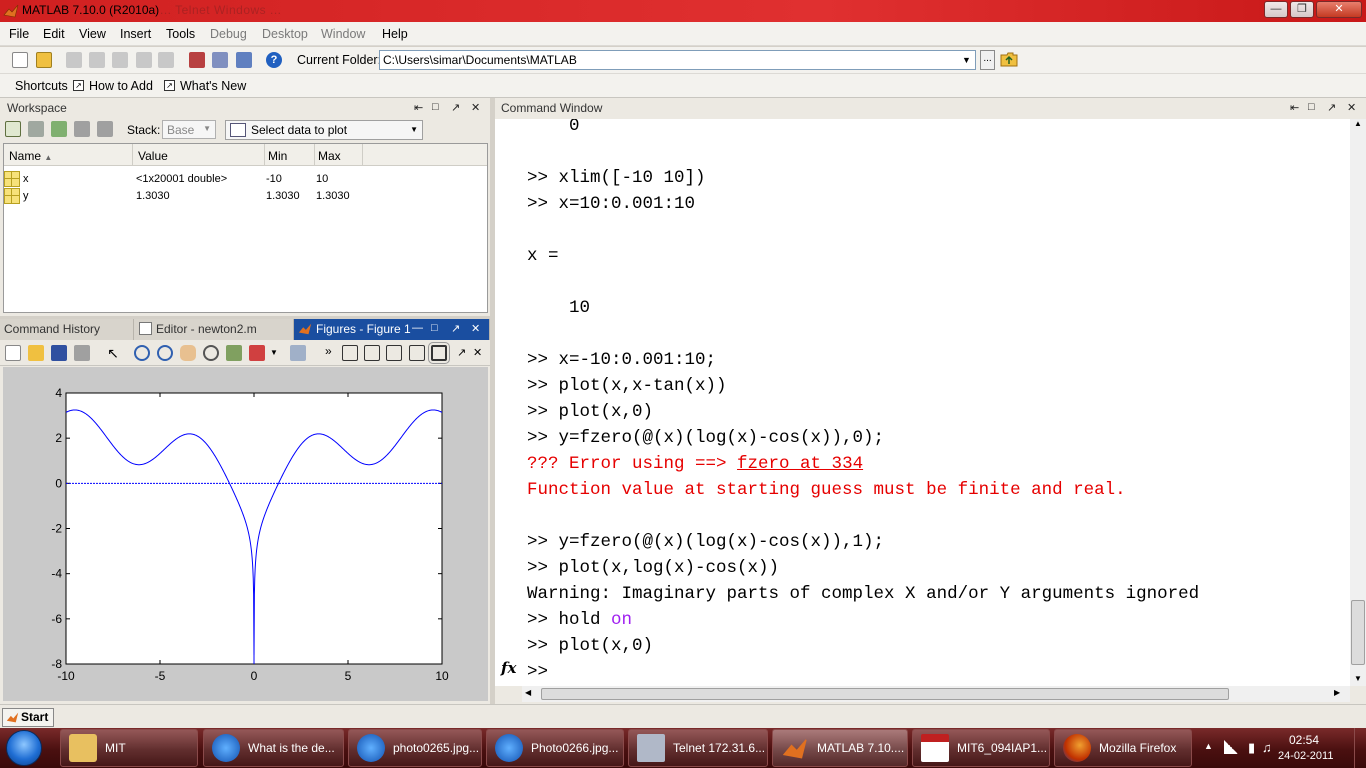 The image size is (1366, 768). I want to click on save-workspace-icon, so click(82, 129).